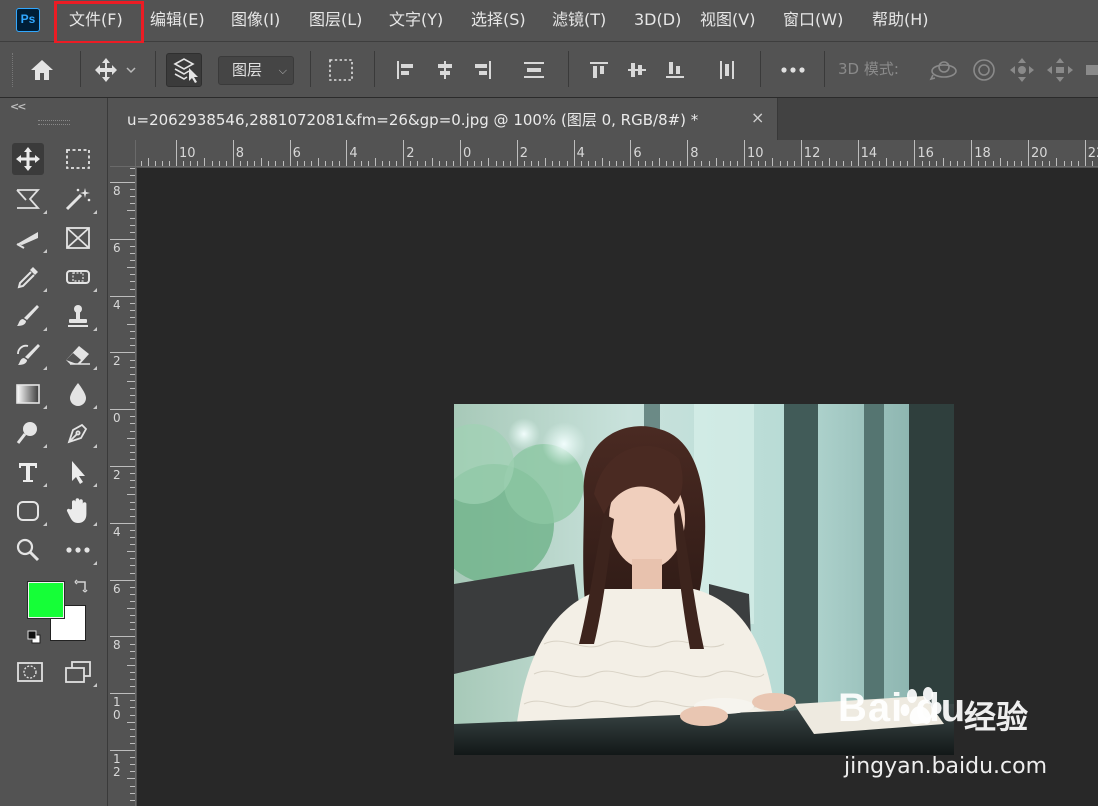 Image resolution: width=1098 pixels, height=806 pixels. Describe the element at coordinates (28, 550) in the screenshot. I see `zoom-tool-icon` at that location.